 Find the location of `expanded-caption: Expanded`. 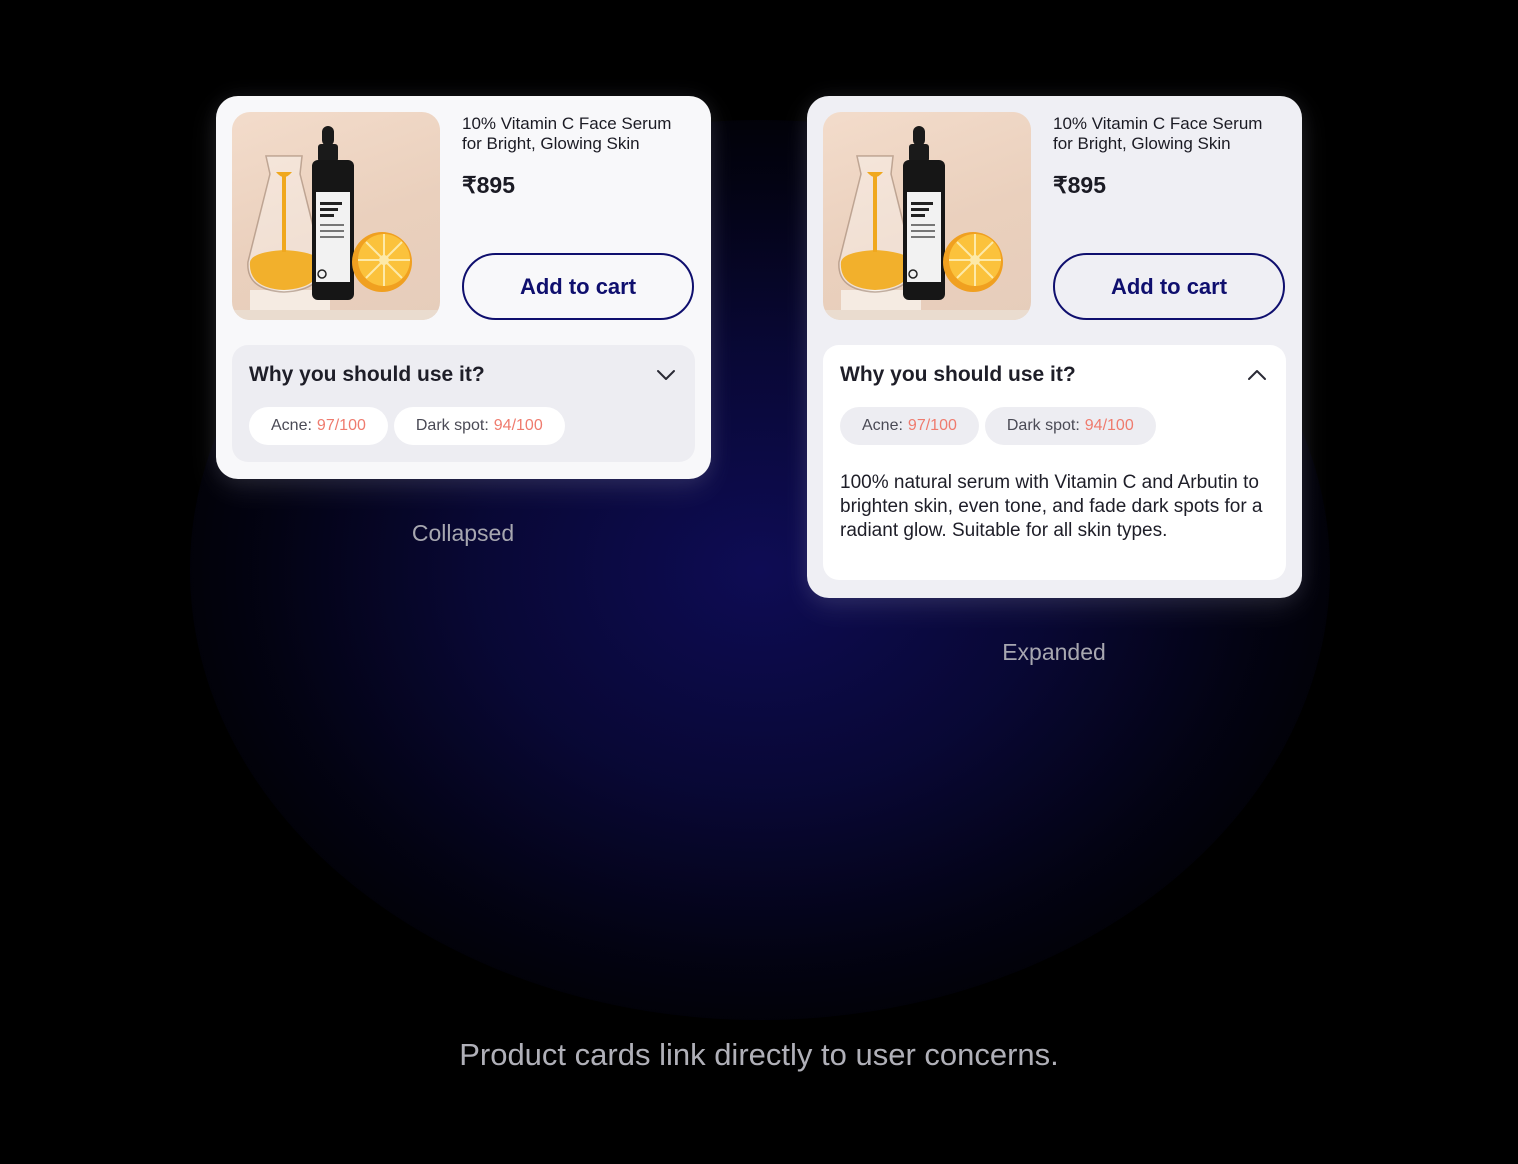

expanded-caption: Expanded is located at coordinates (1054, 652).